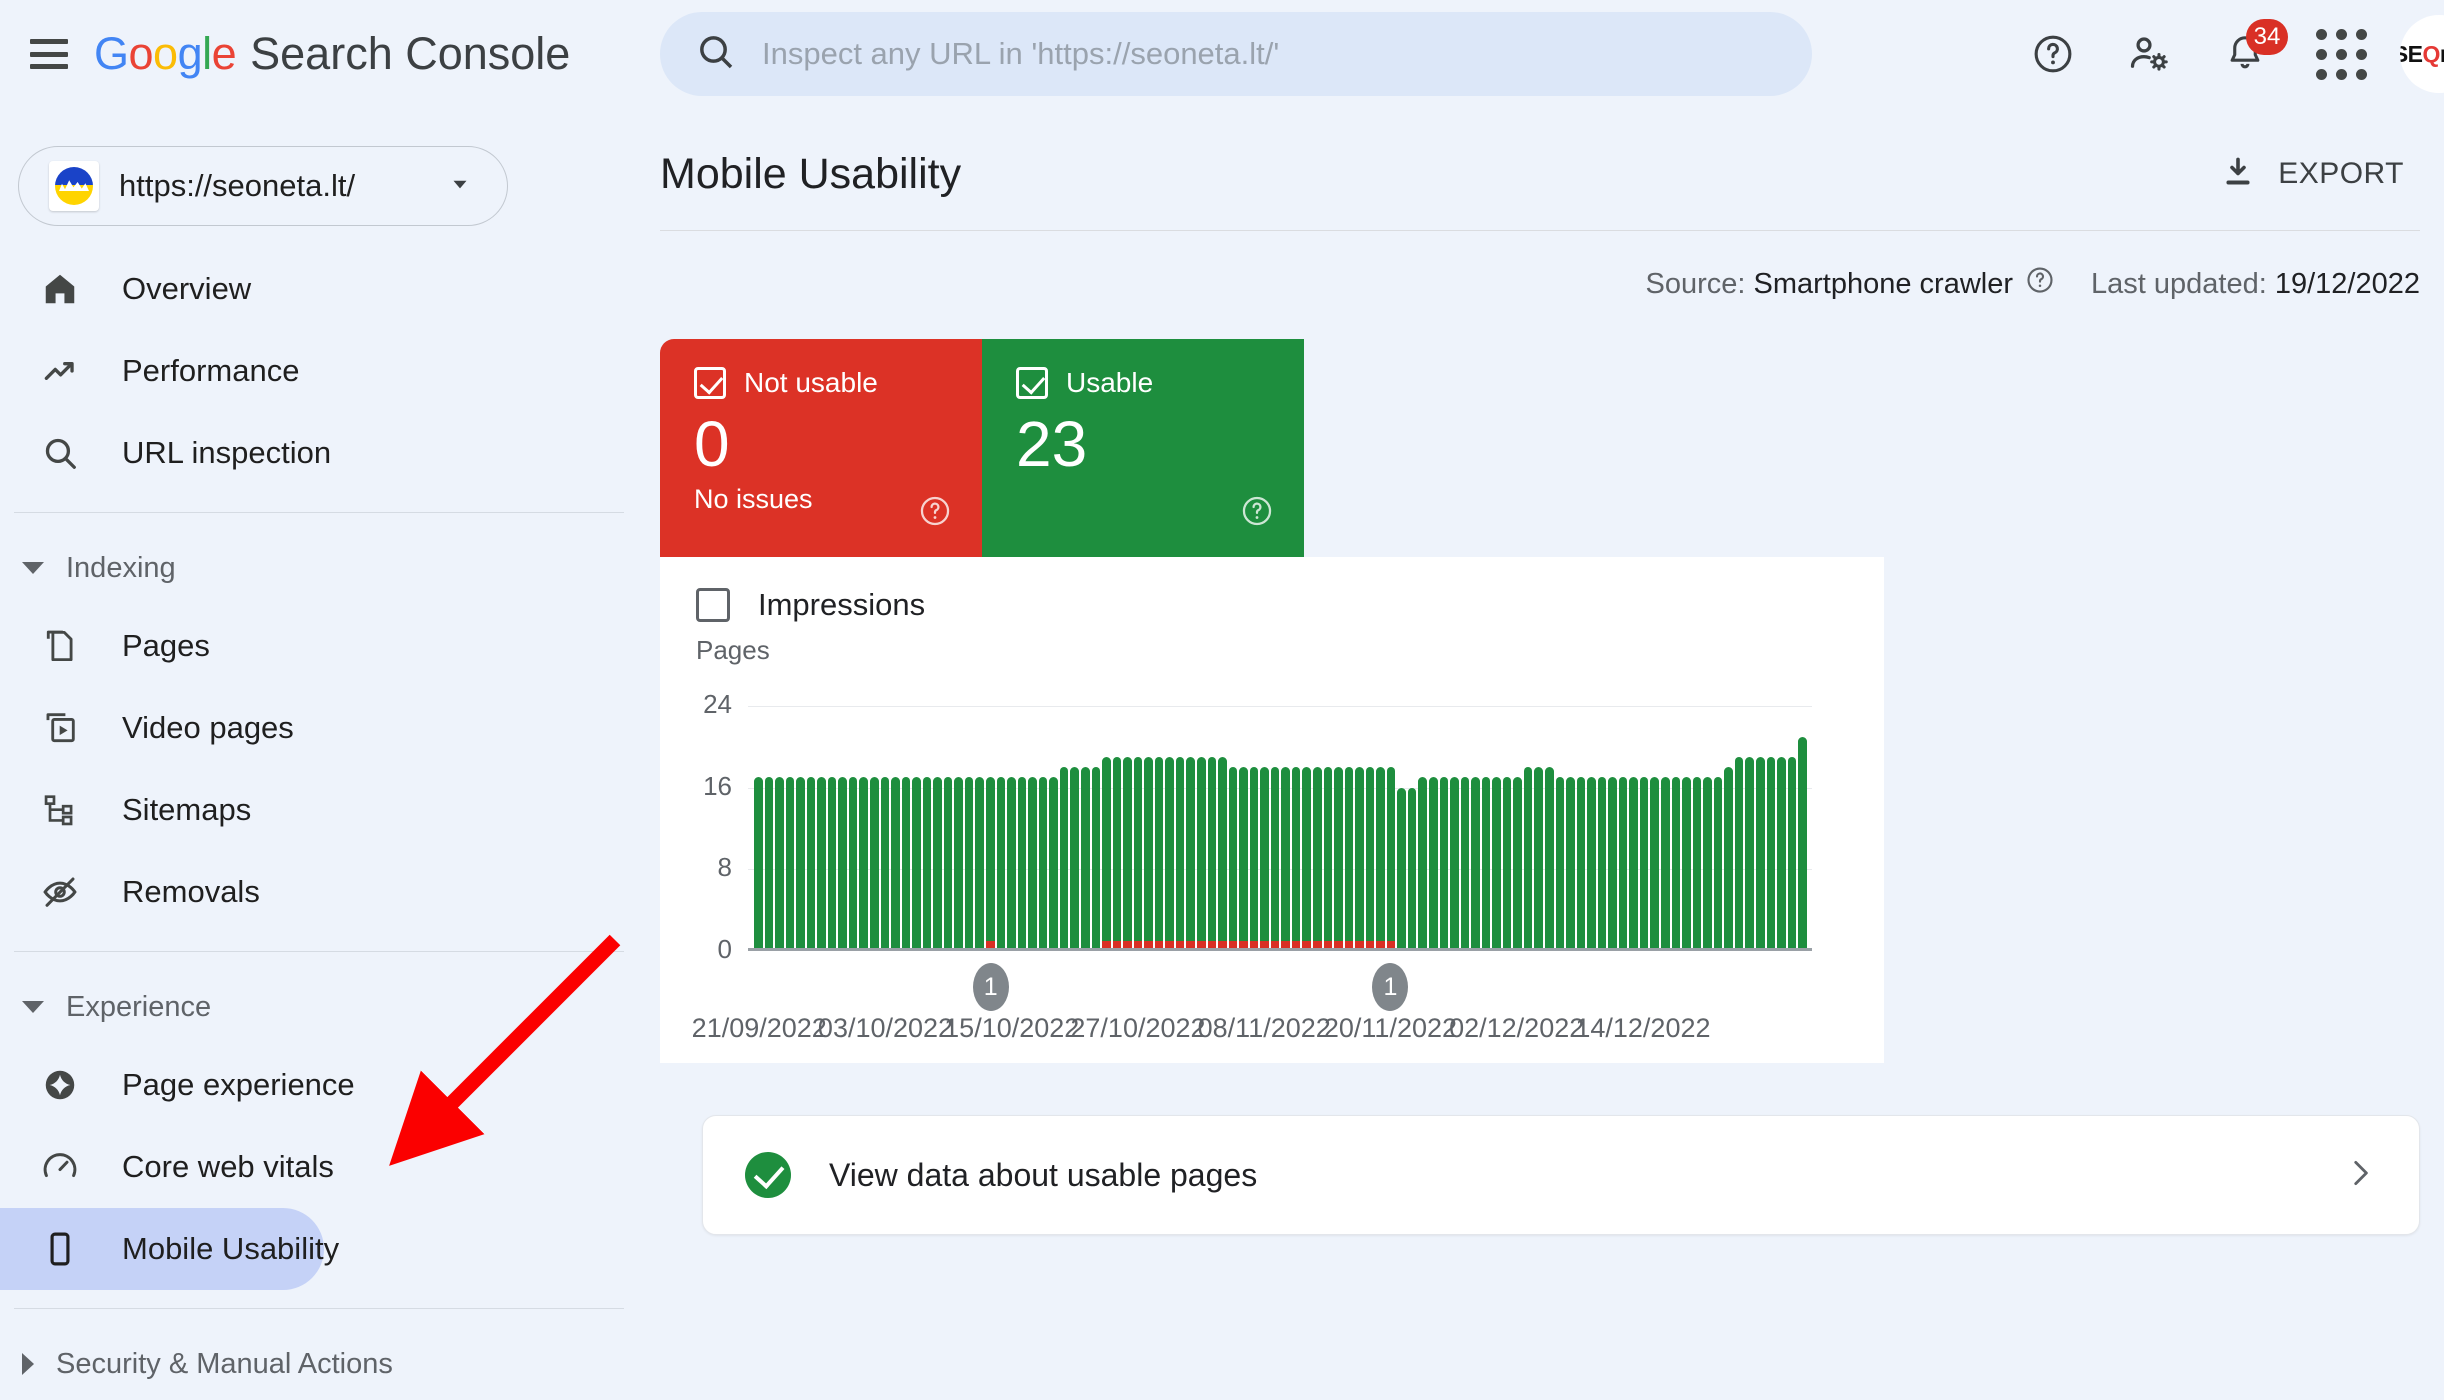 Image resolution: width=2444 pixels, height=1400 pixels. I want to click on impressions-toggle: Impressions, so click(1272, 590).